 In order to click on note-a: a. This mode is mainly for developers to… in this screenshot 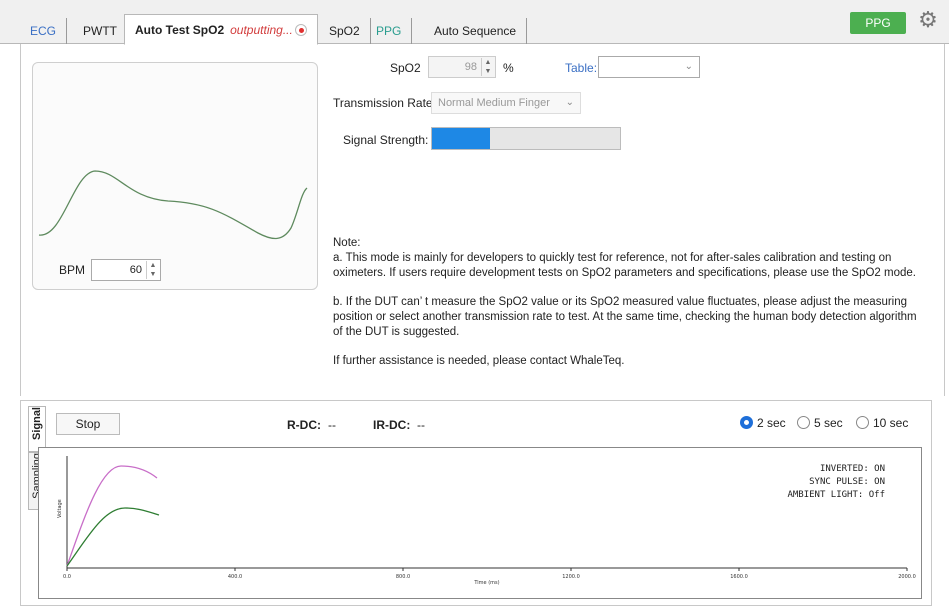, I will do `click(624, 265)`.